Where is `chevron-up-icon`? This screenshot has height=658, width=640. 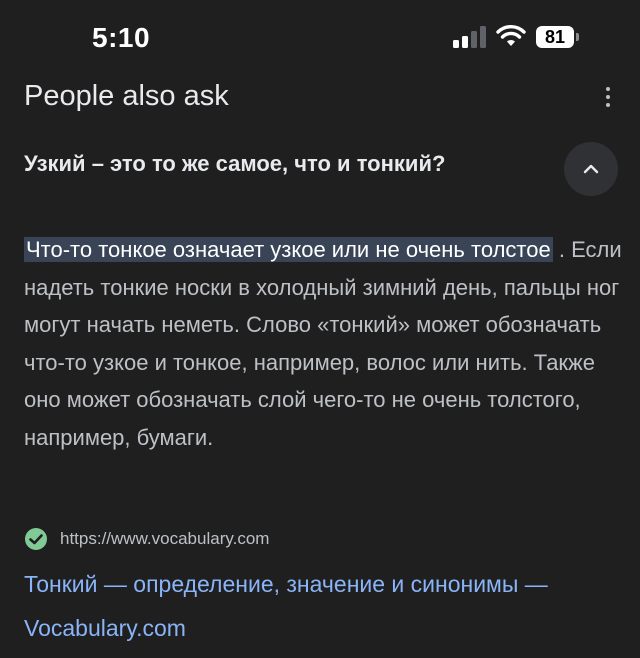 chevron-up-icon is located at coordinates (591, 169).